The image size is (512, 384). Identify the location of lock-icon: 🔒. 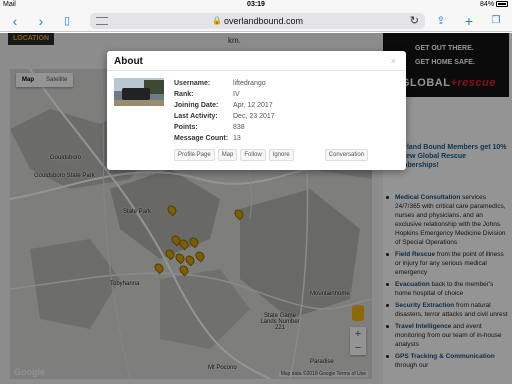
(217, 20).